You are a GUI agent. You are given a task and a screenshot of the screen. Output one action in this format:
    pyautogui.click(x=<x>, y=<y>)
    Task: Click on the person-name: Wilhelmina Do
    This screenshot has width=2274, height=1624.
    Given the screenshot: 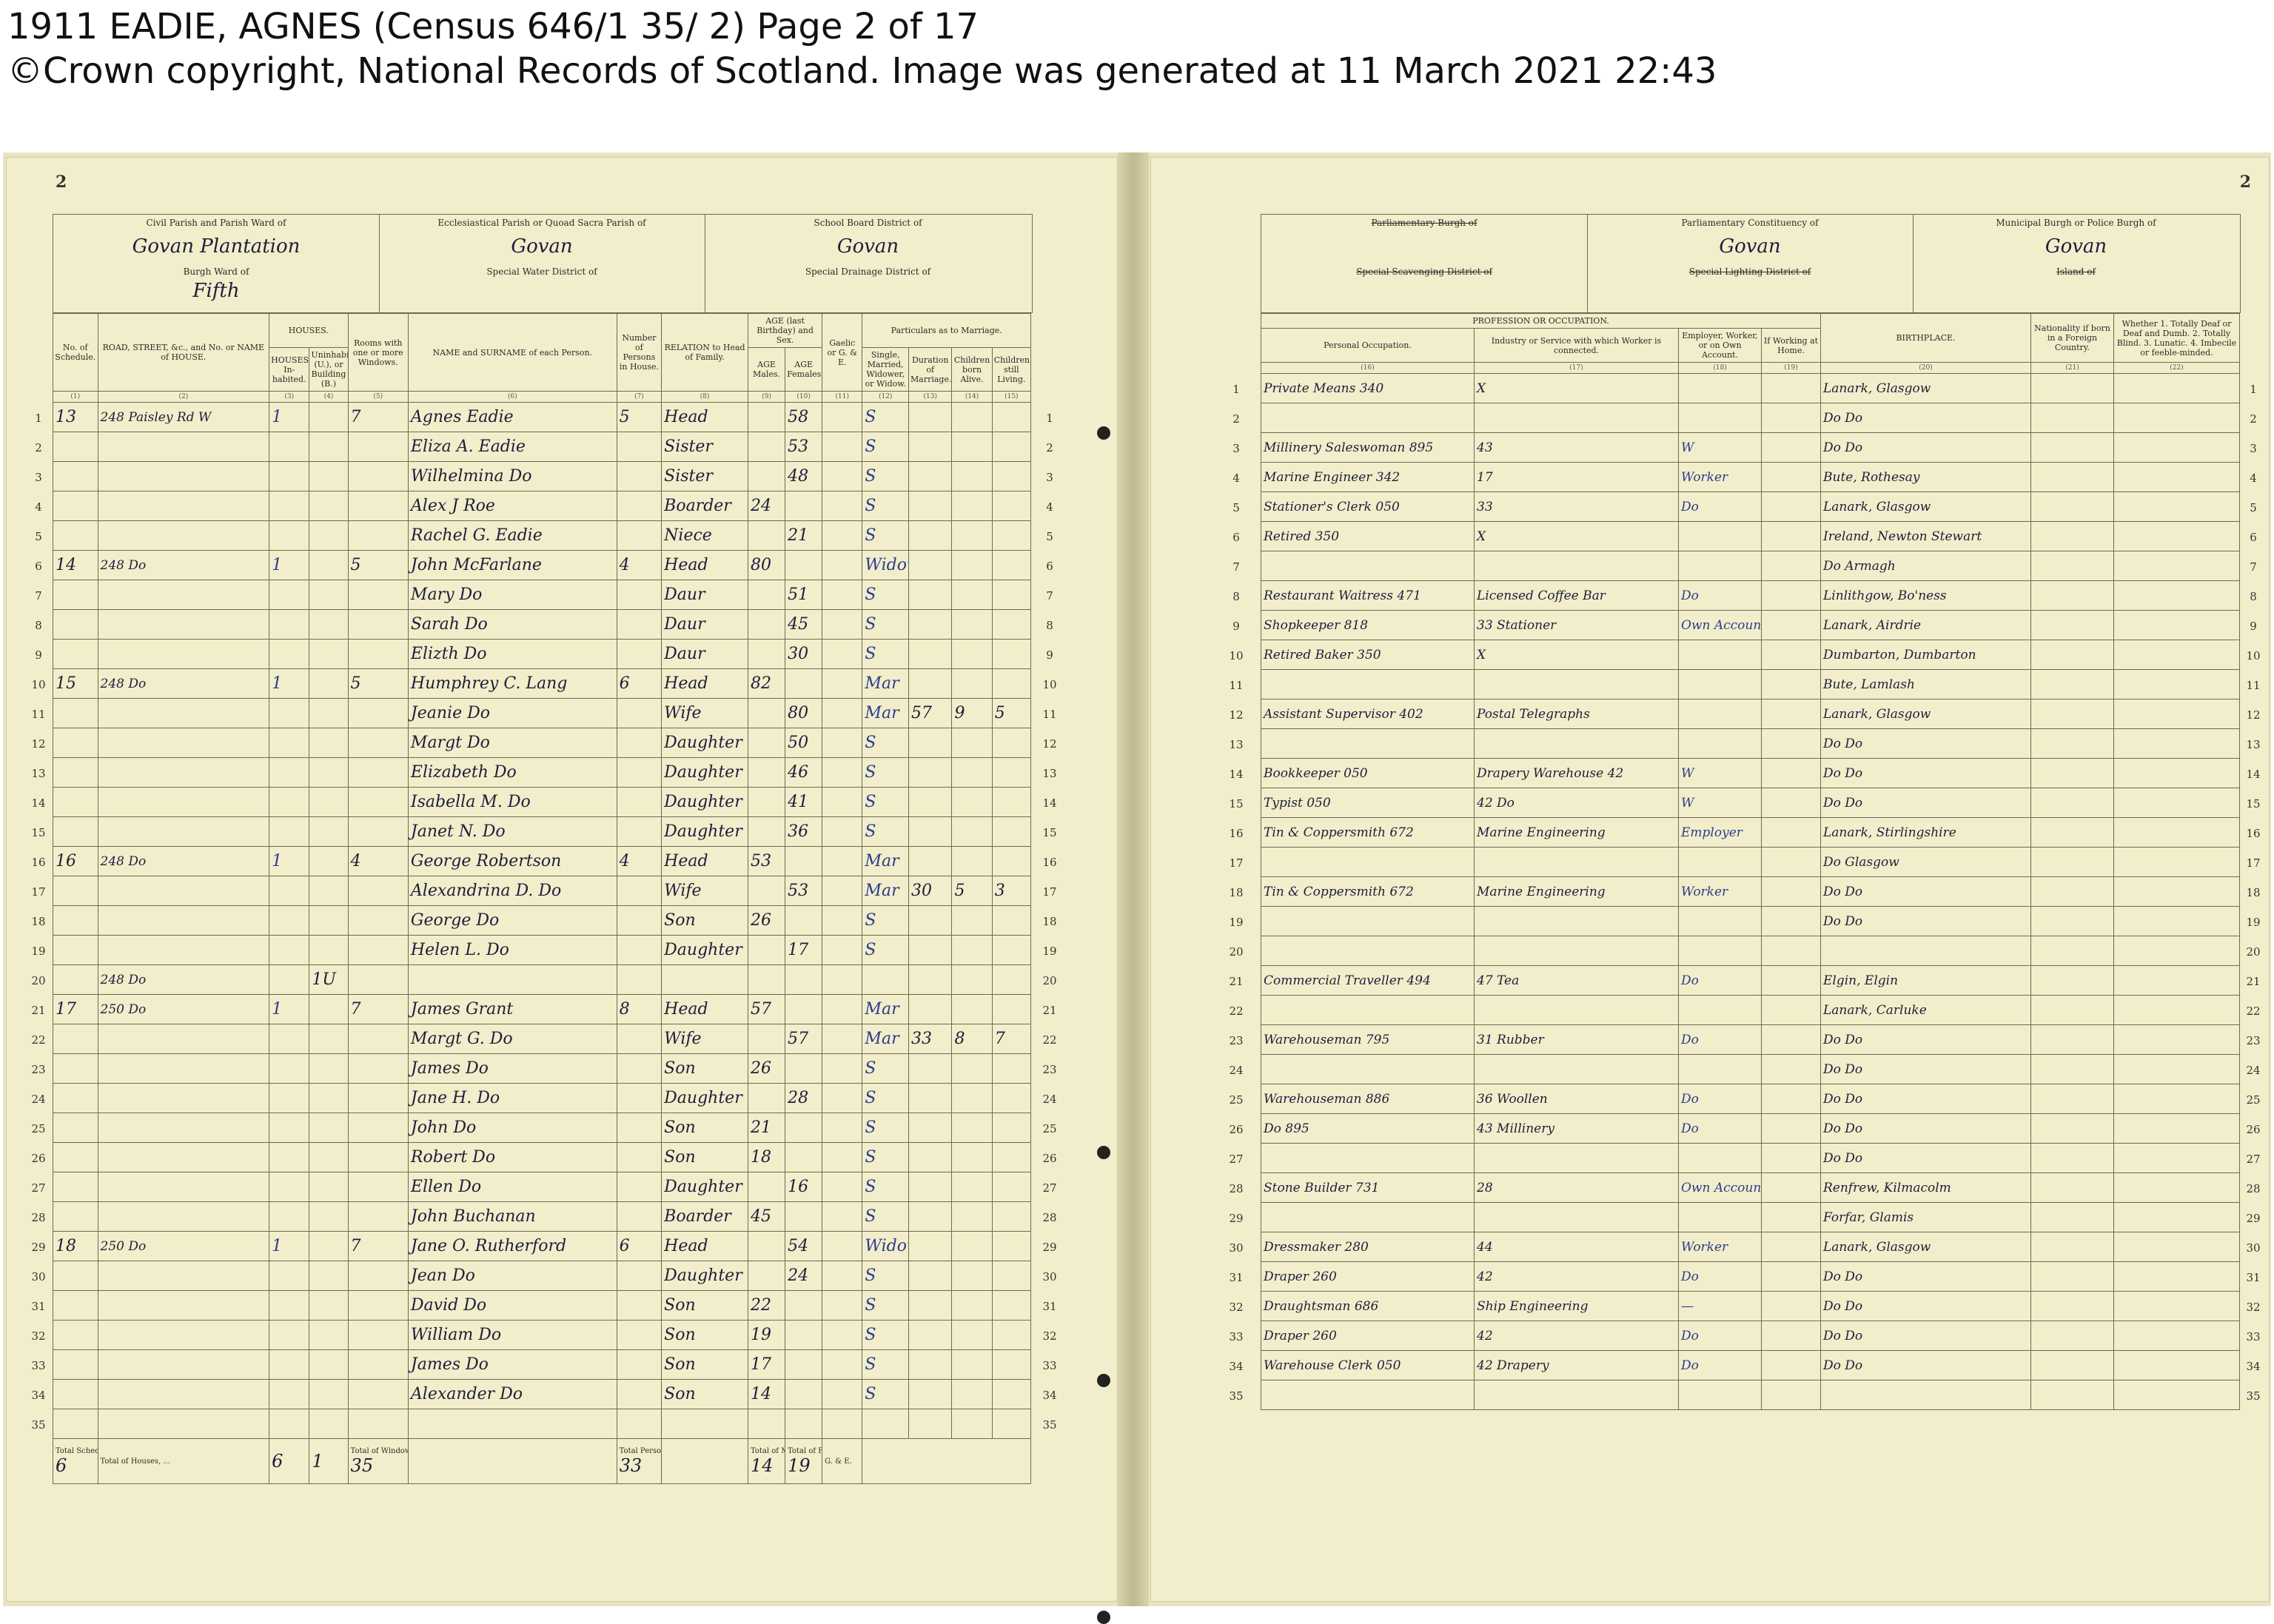 What is the action you would take?
    pyautogui.click(x=512, y=476)
    